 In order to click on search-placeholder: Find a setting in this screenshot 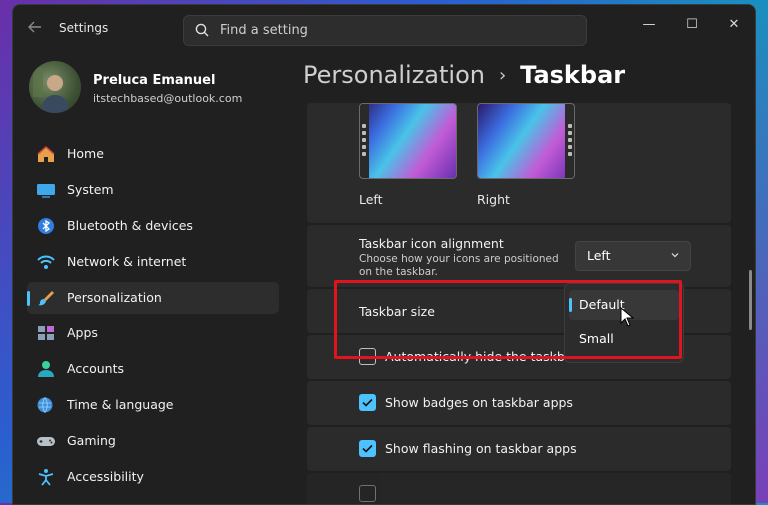, I will do `click(264, 30)`.